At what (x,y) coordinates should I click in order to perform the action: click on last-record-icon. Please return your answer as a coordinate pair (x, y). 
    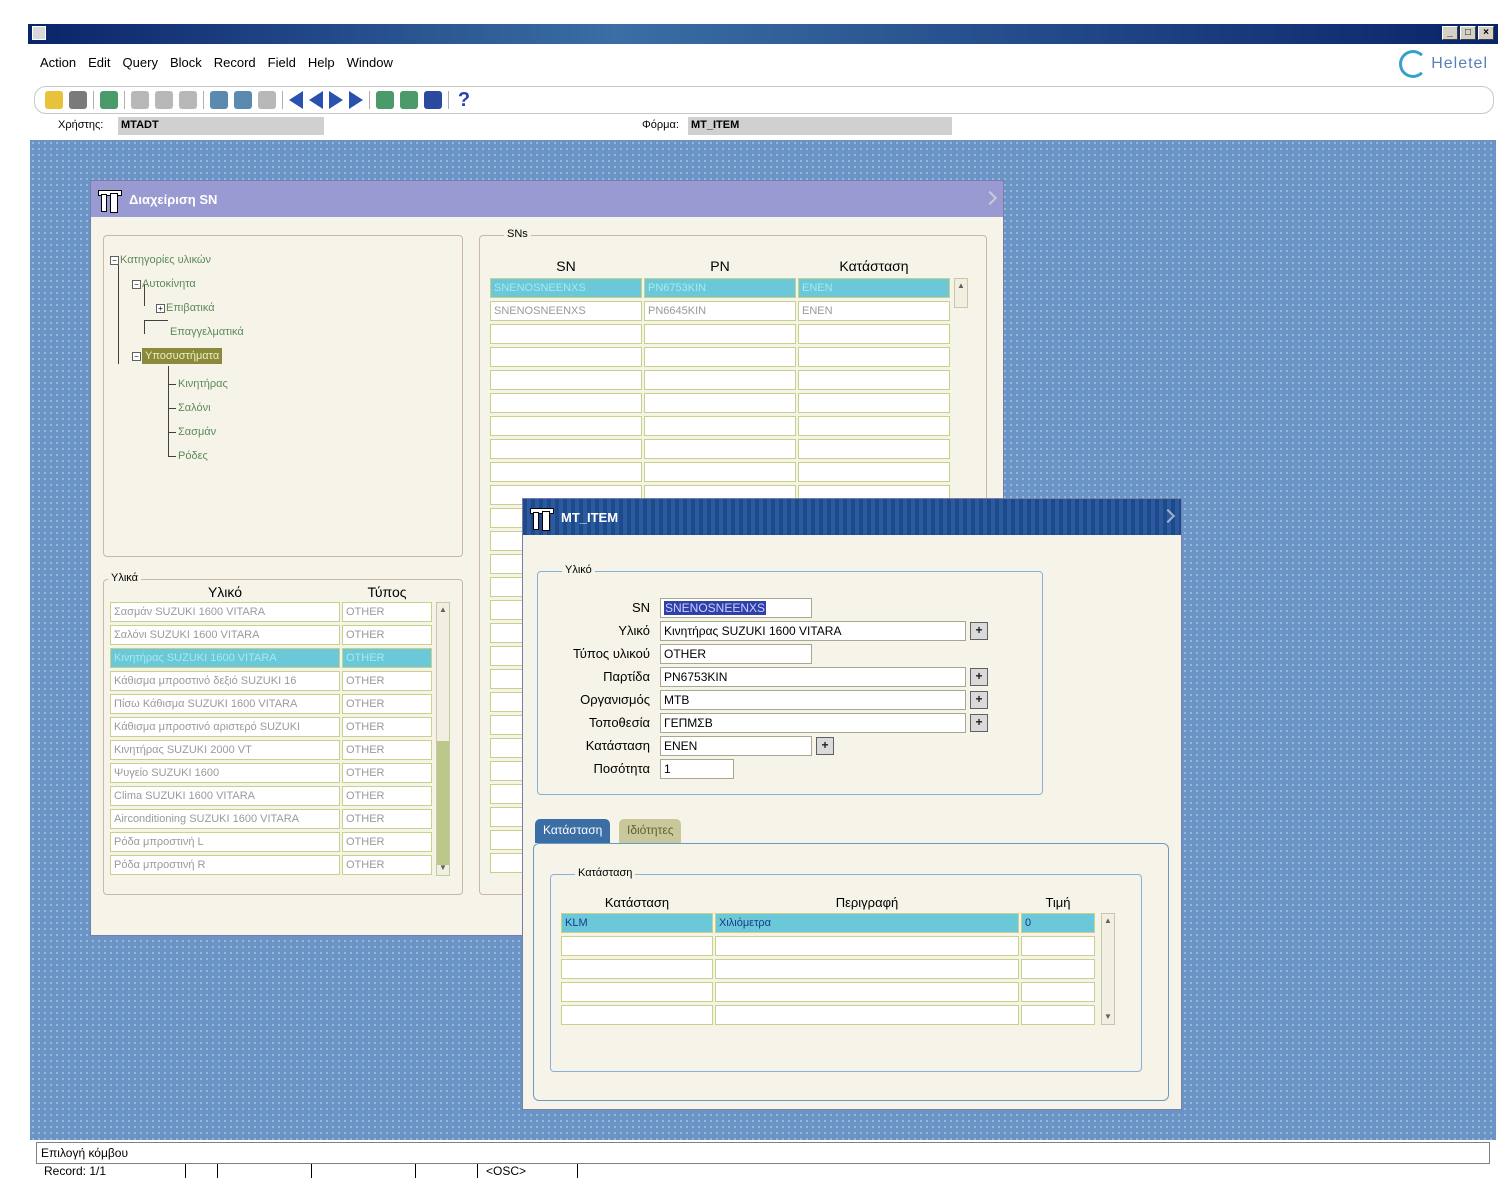
    Looking at the image, I should click on (356, 100).